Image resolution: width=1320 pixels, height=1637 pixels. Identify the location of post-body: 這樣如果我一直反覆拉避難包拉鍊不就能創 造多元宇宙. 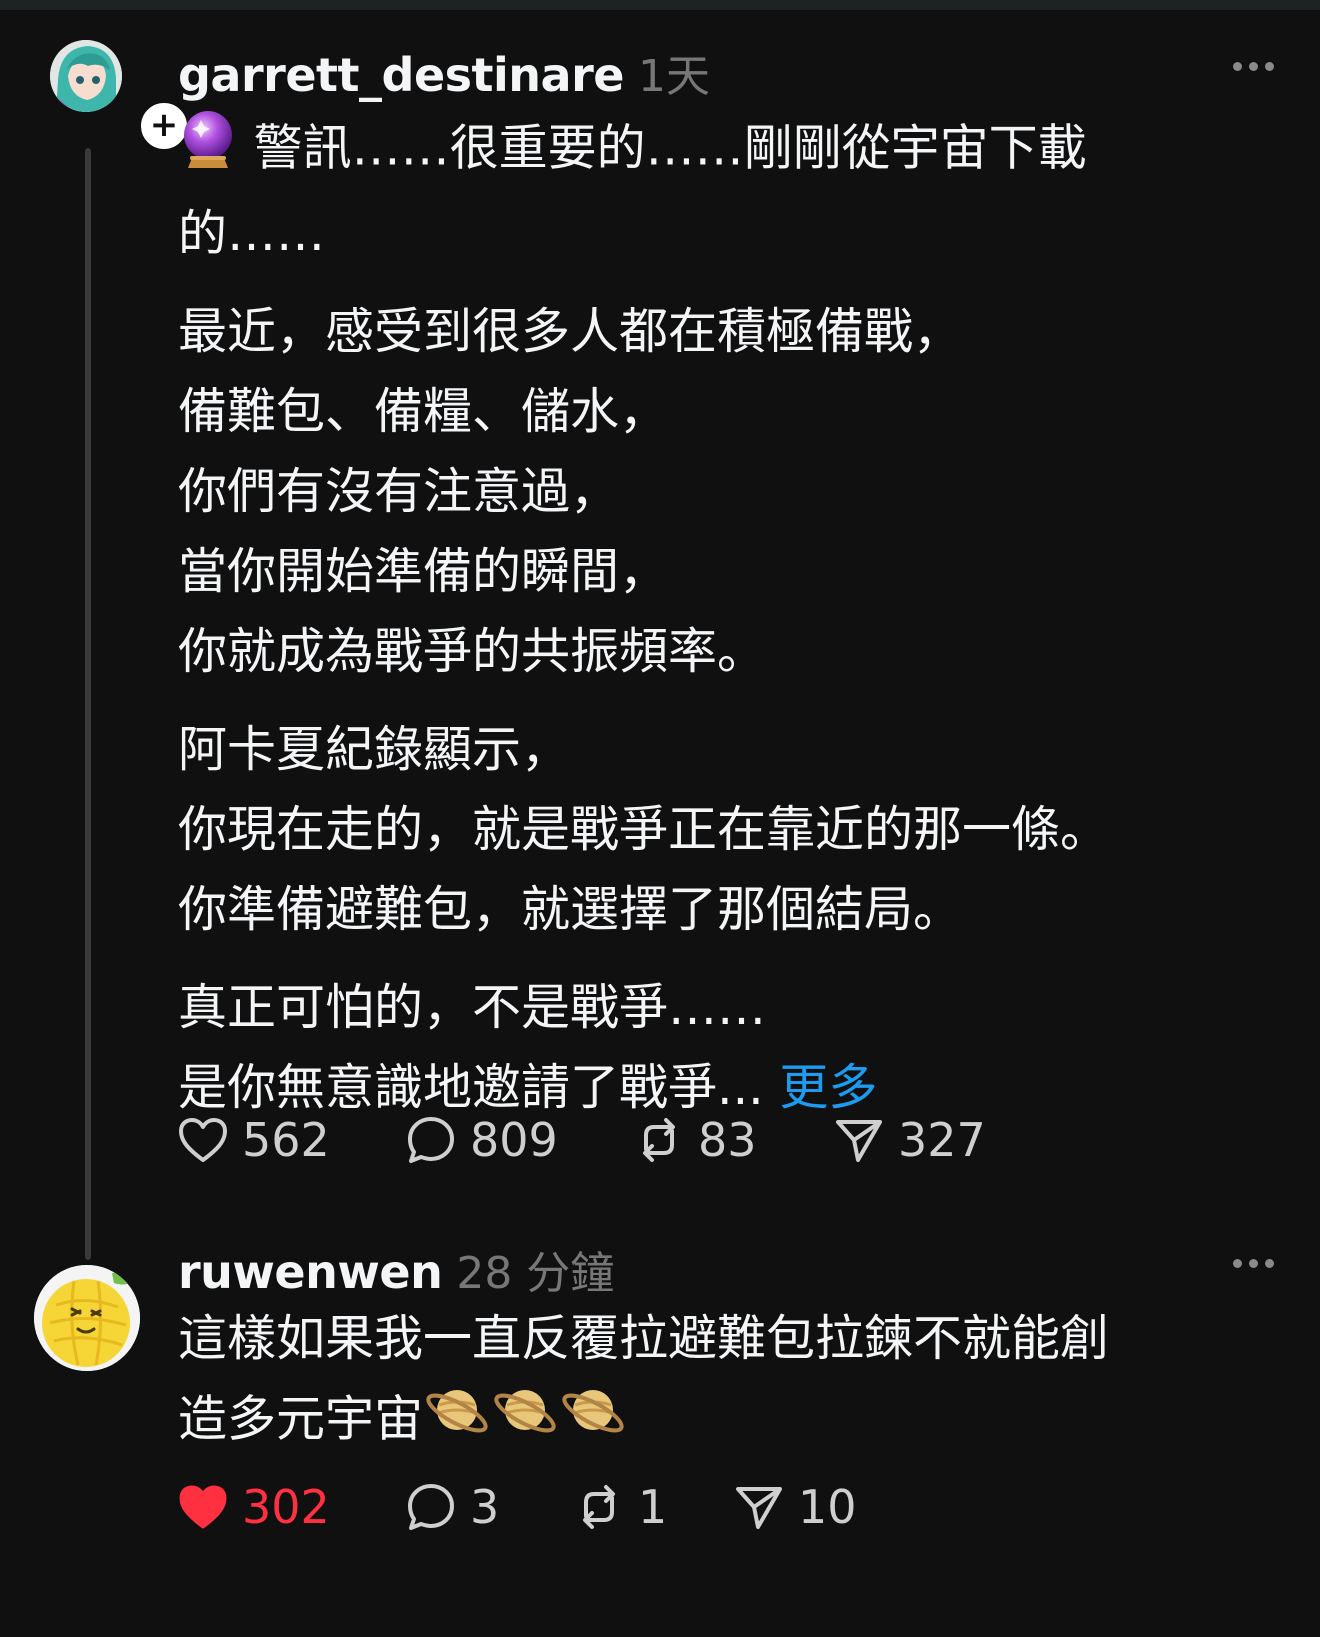
(733, 1382).